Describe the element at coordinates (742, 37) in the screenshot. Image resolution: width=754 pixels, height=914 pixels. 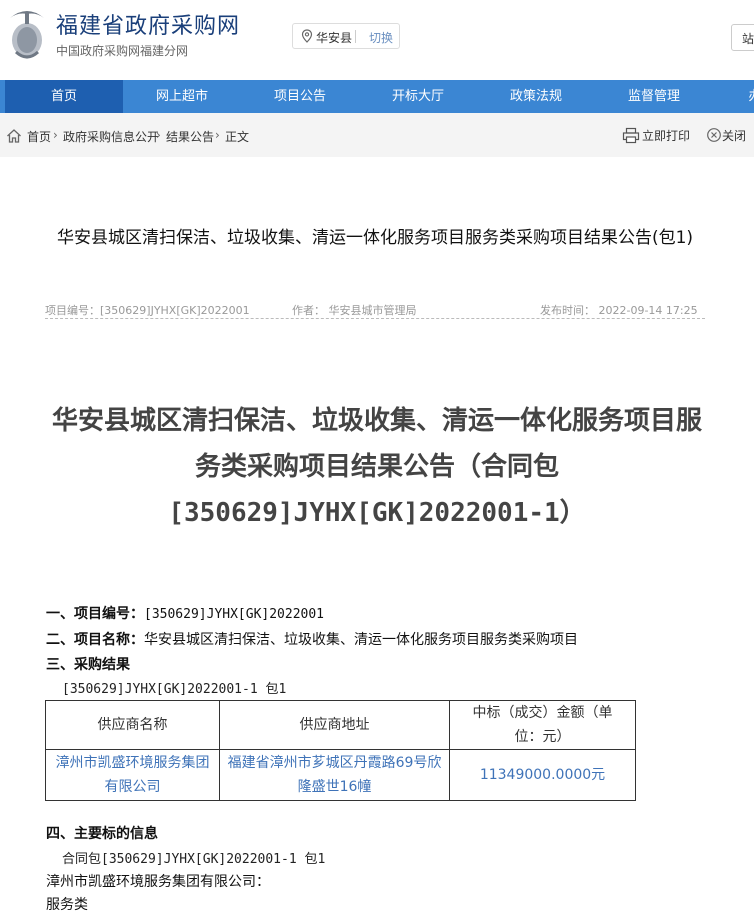
I see `site-search-button: 站` at that location.